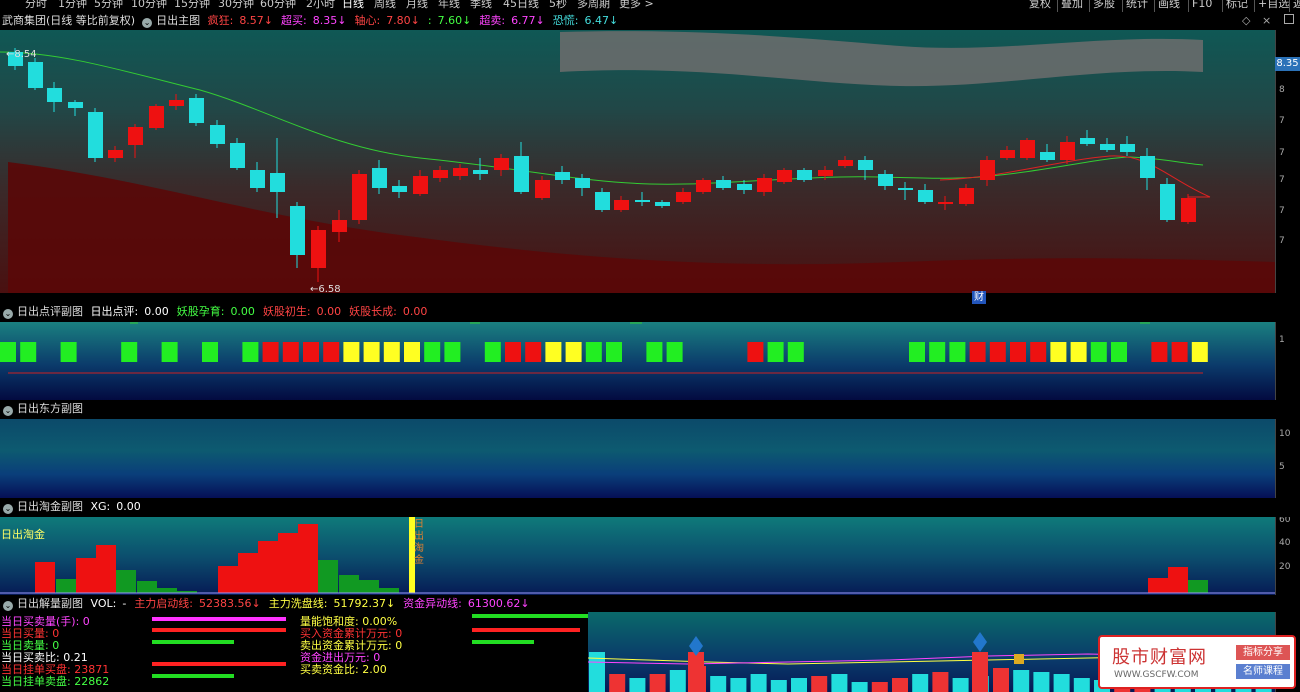 The height and width of the screenshot is (692, 1300). I want to click on period-tab: 15分钟, so click(192, 5).